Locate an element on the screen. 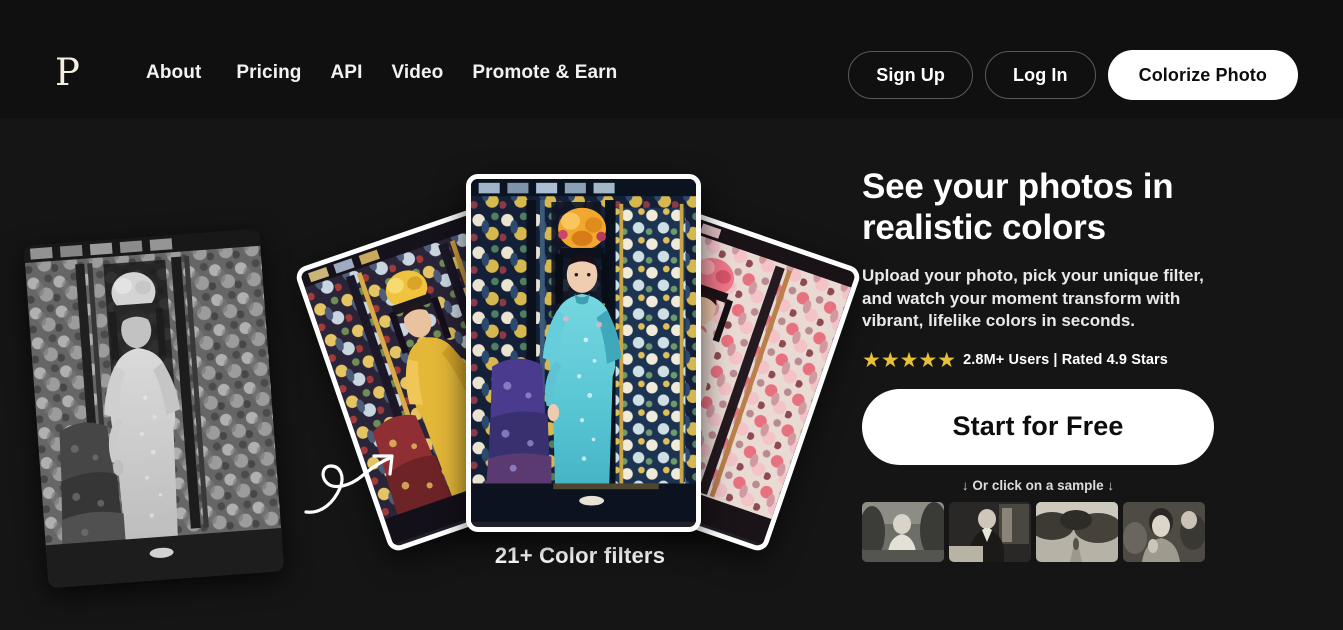 The image size is (1343, 630). sample-thumb-3-artwork is located at coordinates (1077, 531).